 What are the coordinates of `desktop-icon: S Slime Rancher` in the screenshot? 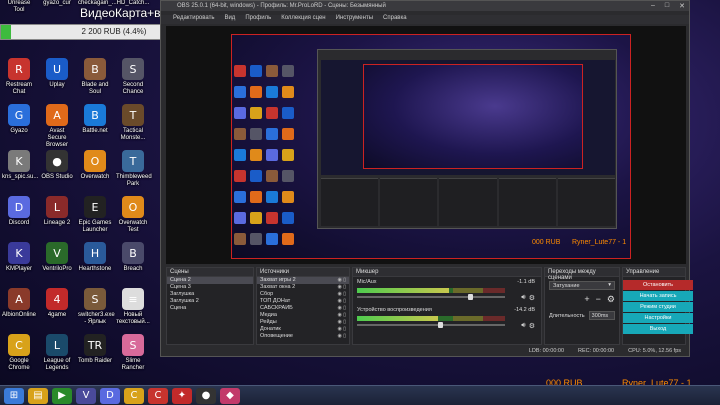 It's located at (133, 353).